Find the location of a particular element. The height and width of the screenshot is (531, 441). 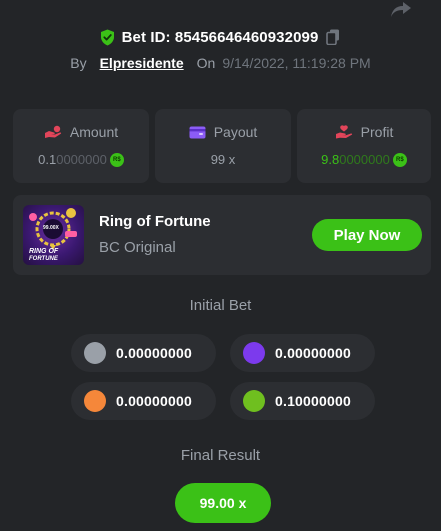

bet-id: Bet ID: 85456646460932099 is located at coordinates (220, 37).